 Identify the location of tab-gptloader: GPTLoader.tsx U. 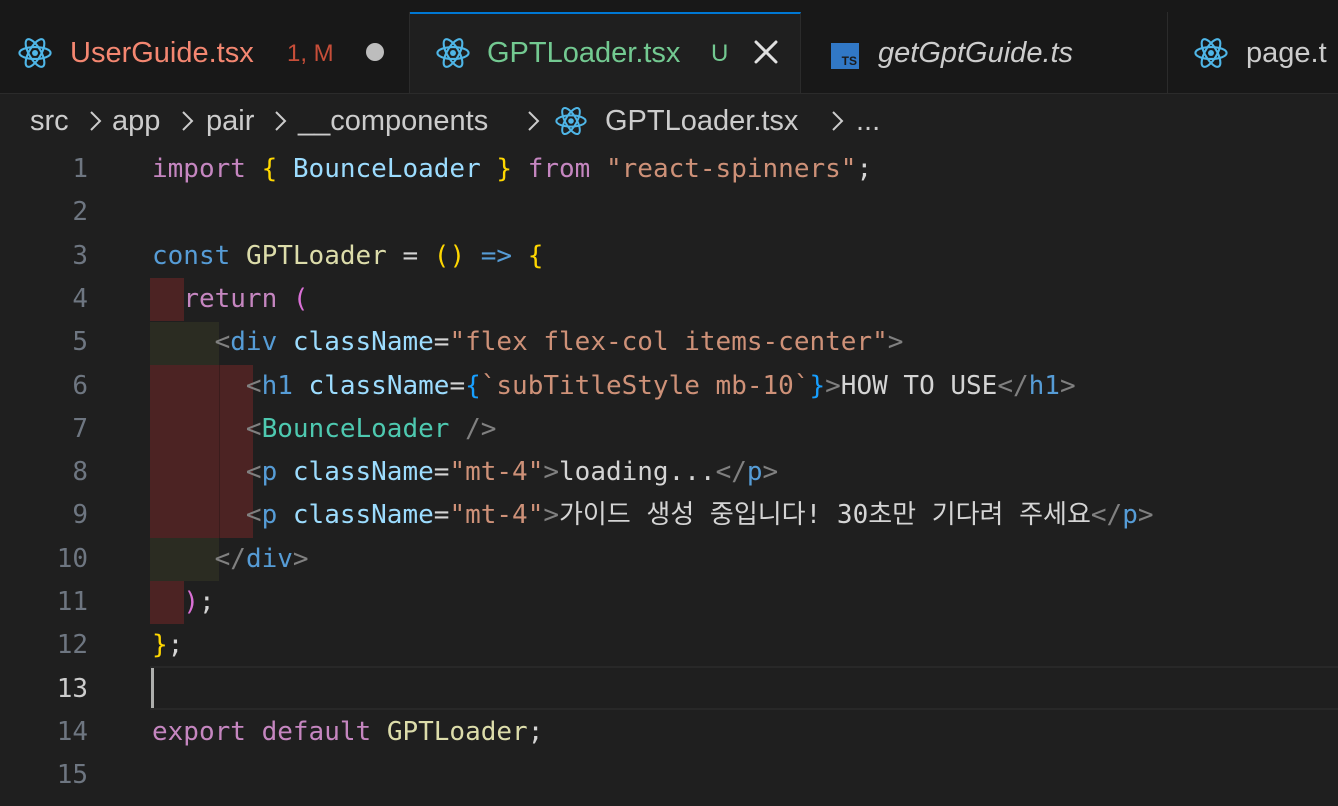
(605, 52).